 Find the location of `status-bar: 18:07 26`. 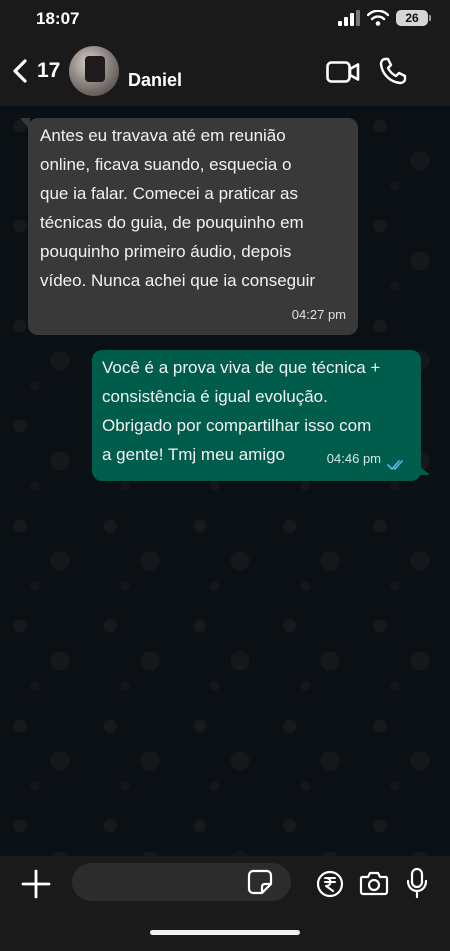

status-bar: 18:07 26 is located at coordinates (225, 19).